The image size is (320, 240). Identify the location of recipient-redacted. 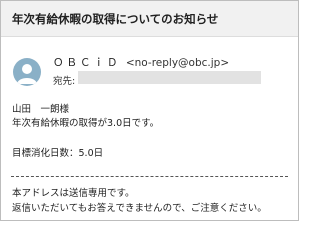
(169, 77).